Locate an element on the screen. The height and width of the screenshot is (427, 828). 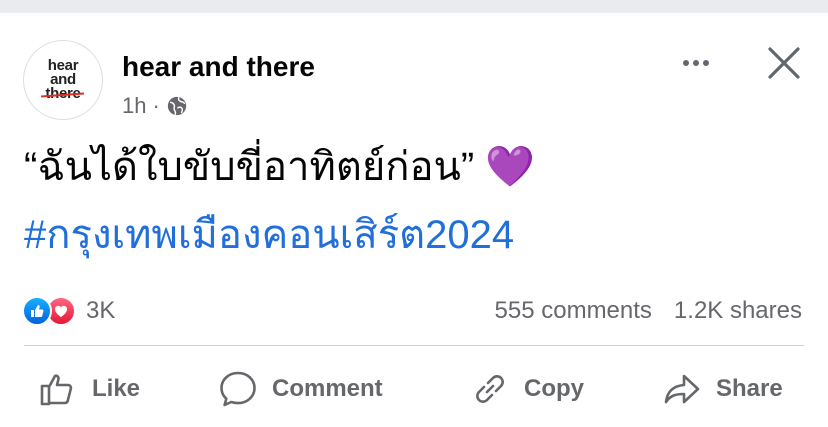
like-reaction-icon is located at coordinates (37, 311).